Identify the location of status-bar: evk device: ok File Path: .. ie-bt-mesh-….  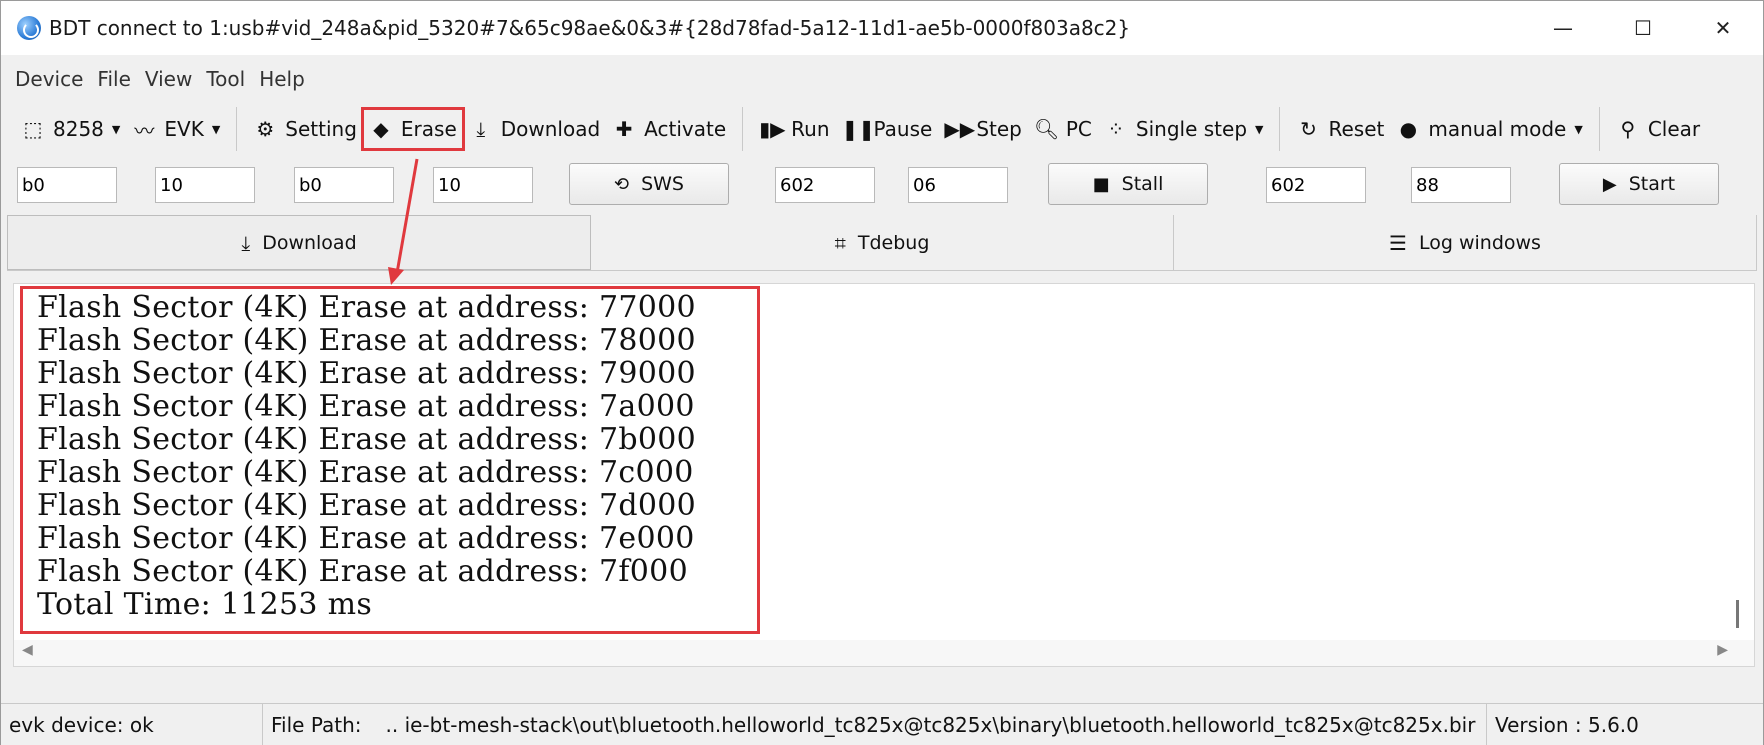
(882, 724).